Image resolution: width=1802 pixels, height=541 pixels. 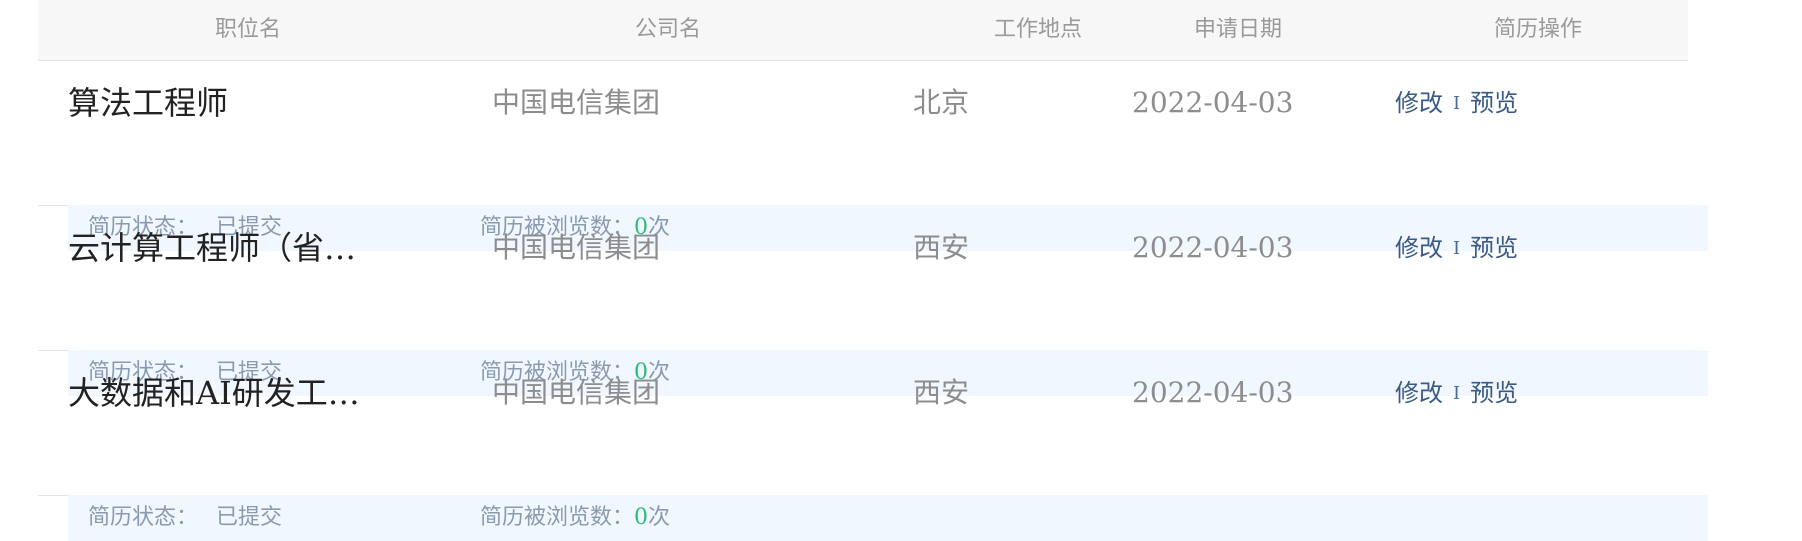 What do you see at coordinates (249, 517) in the screenshot?
I see `status-value: 已提交` at bounding box center [249, 517].